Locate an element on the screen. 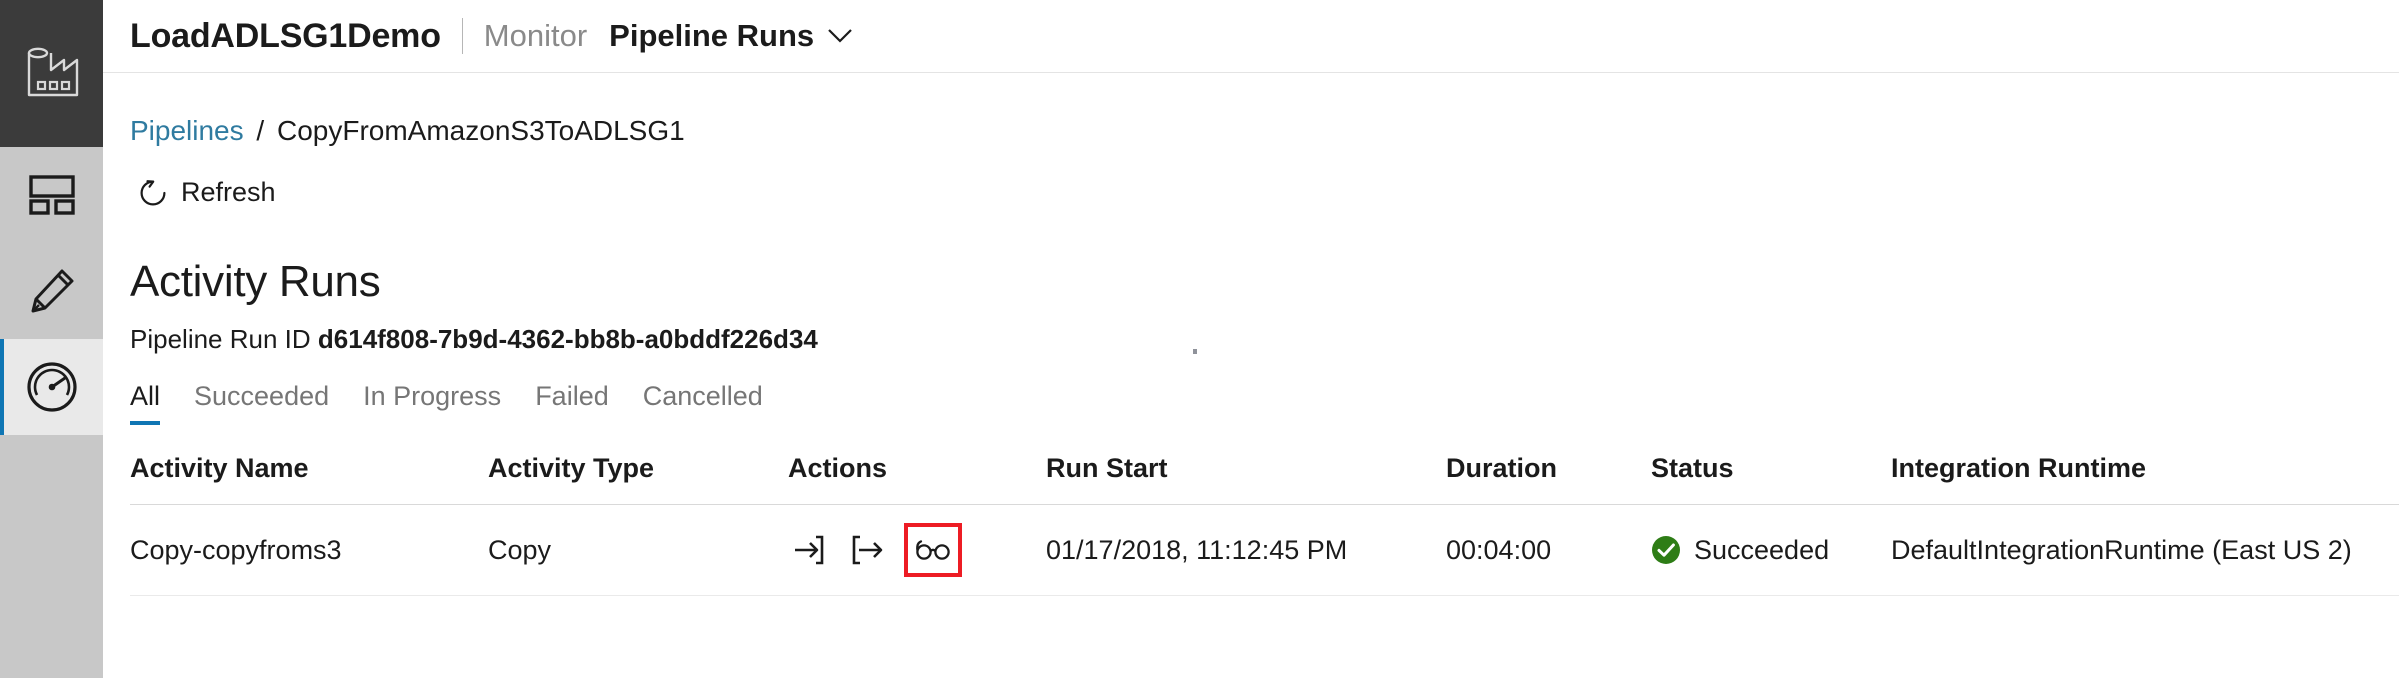  status-label: Succeeded is located at coordinates (1762, 549).